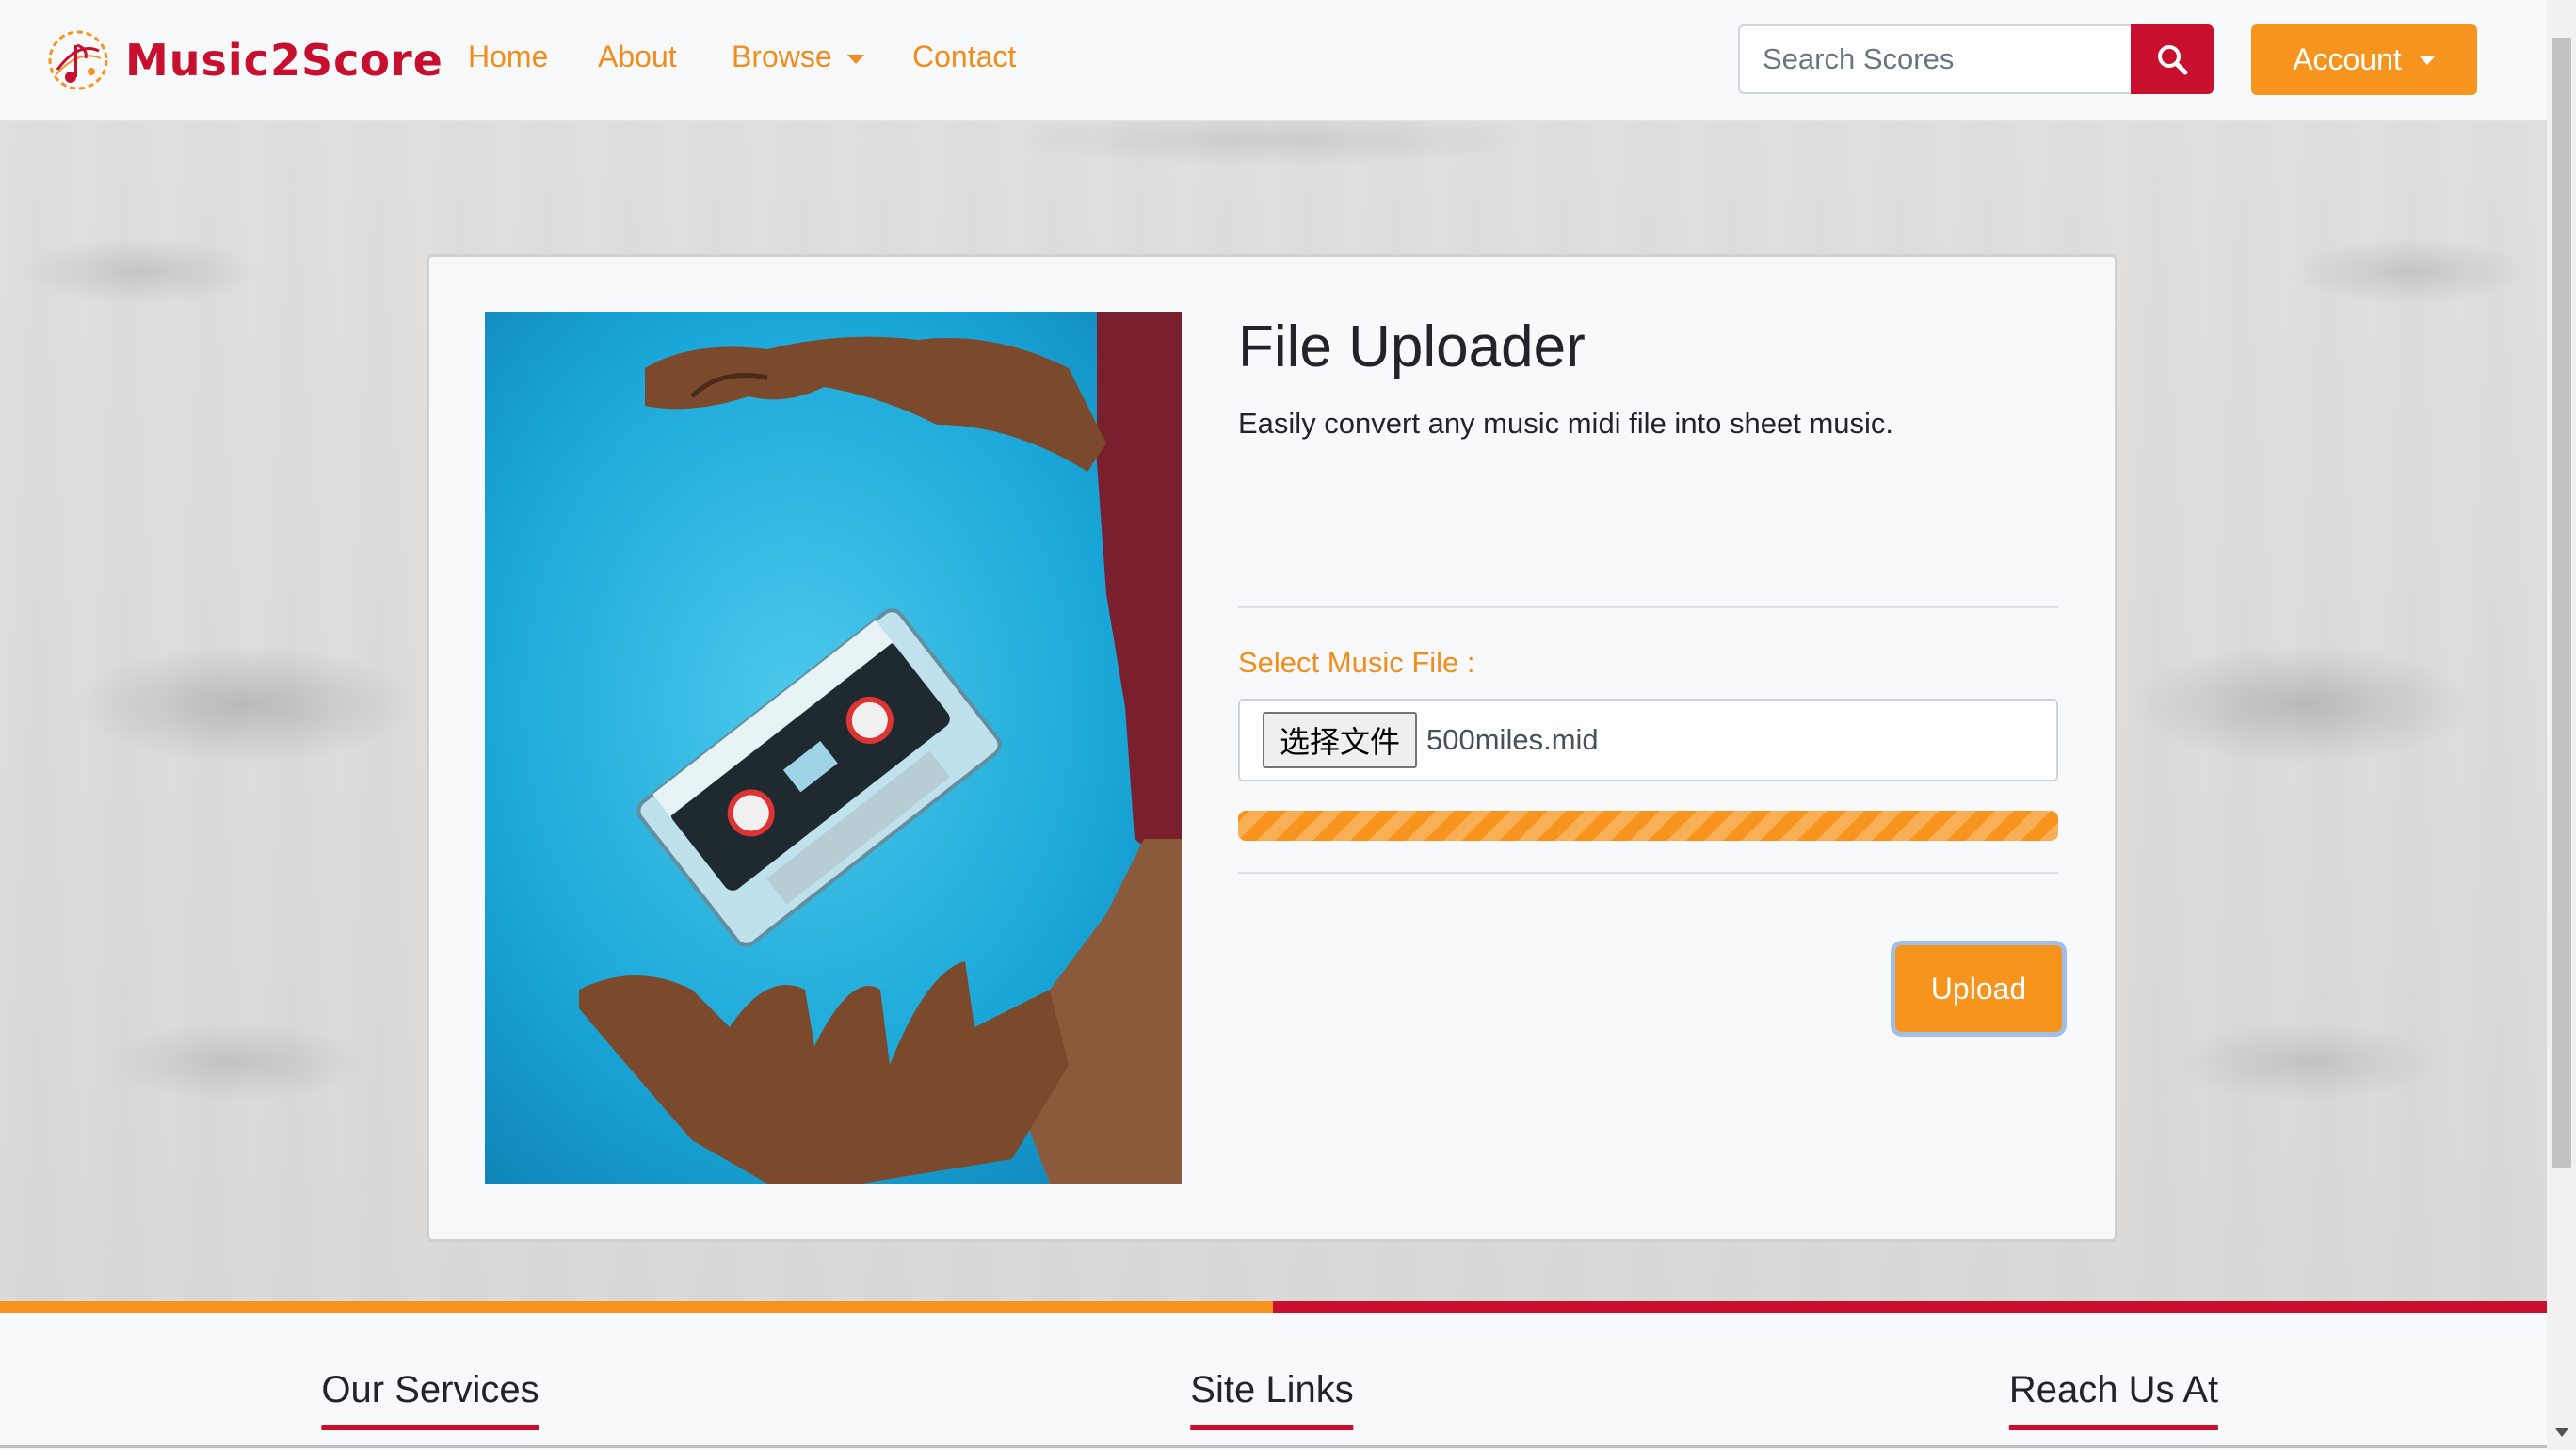 The height and width of the screenshot is (1450, 2576). I want to click on nav-browse: Browse, so click(798, 57).